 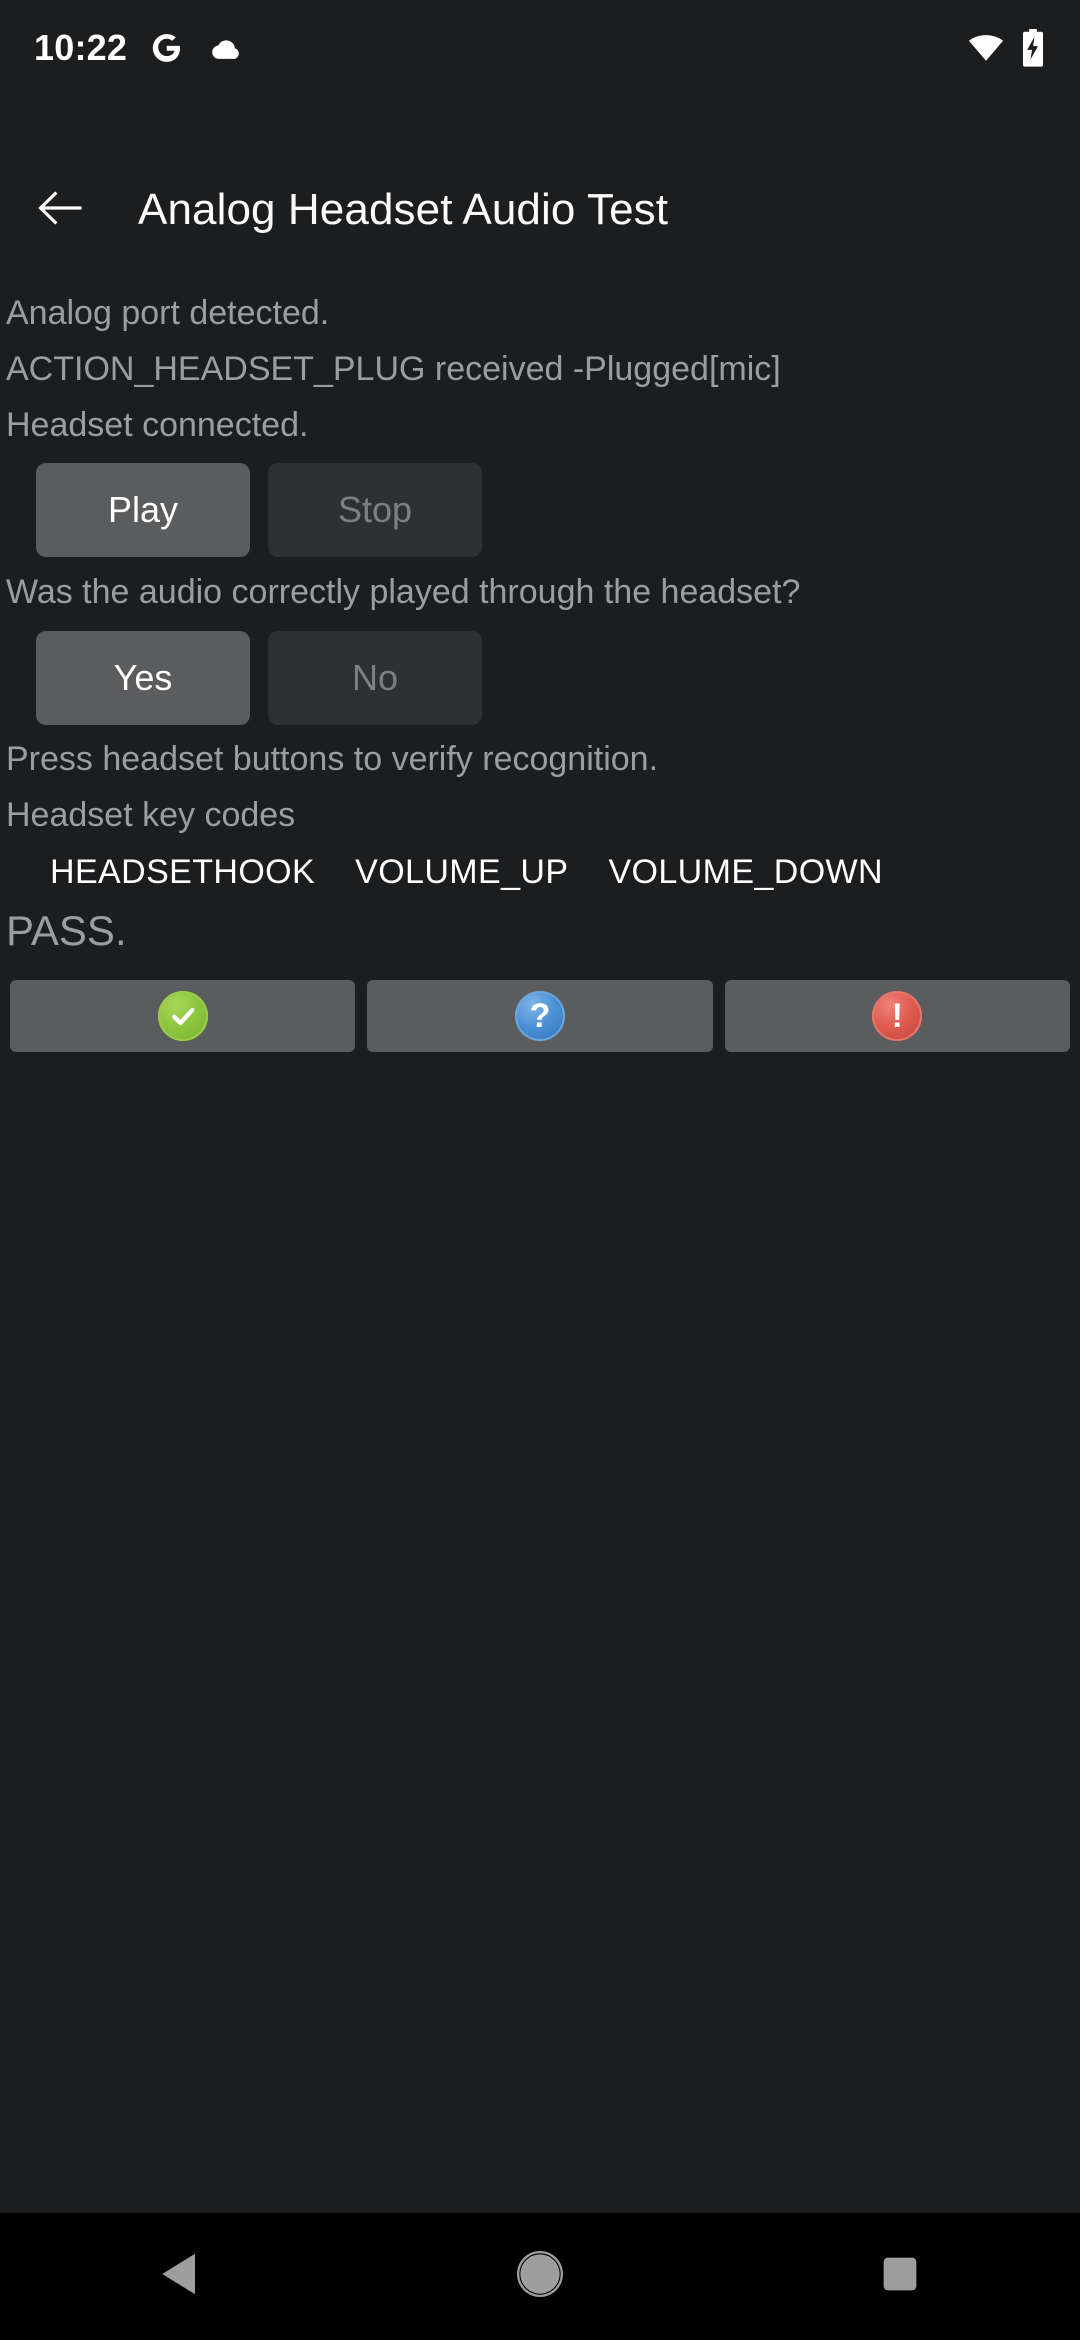 What do you see at coordinates (1007, 48) in the screenshot?
I see `status-bar-right` at bounding box center [1007, 48].